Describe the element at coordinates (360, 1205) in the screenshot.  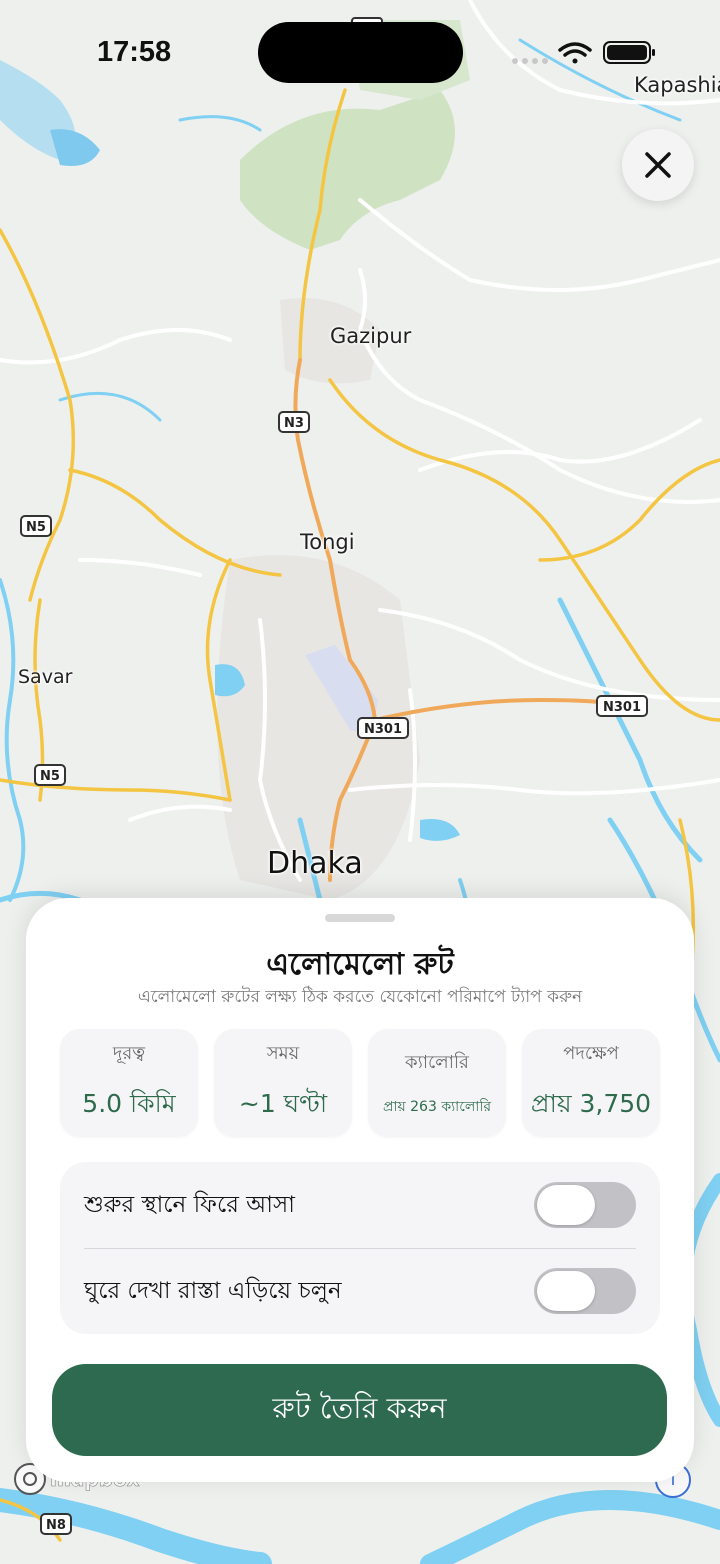
I see `option-return-to-start: শুরুর স্থানে ফিরে আসা` at that location.